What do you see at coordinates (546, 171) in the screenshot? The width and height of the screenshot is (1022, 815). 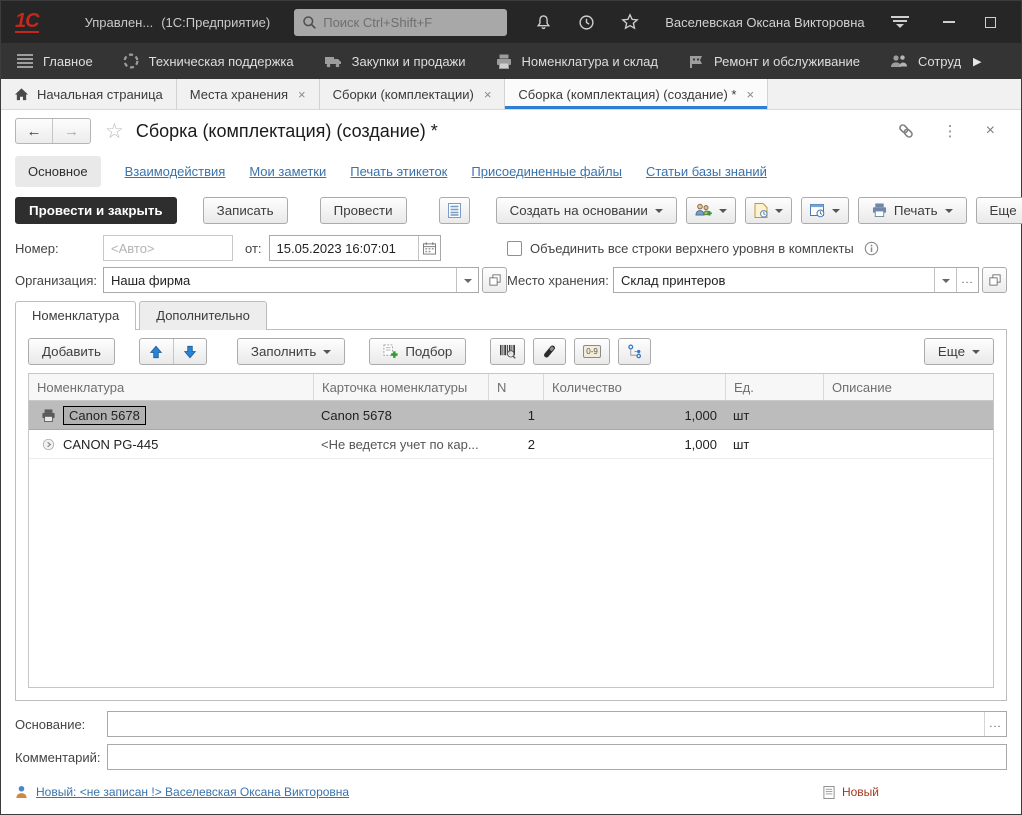 I see `navlink-attached-files: Присоединенные файлы` at bounding box center [546, 171].